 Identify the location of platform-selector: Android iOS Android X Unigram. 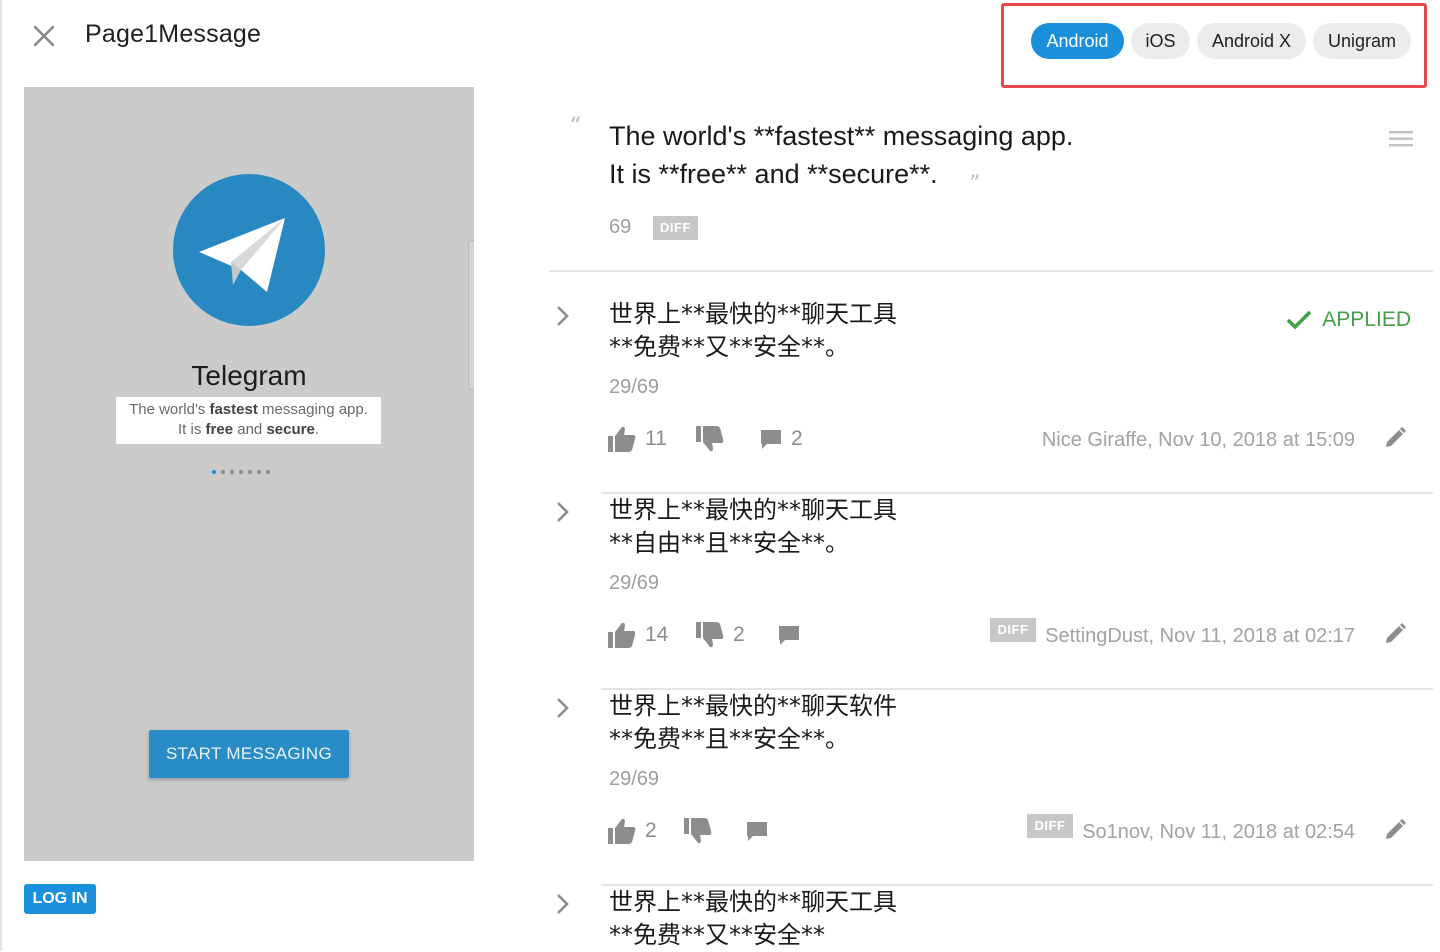
(1214, 45).